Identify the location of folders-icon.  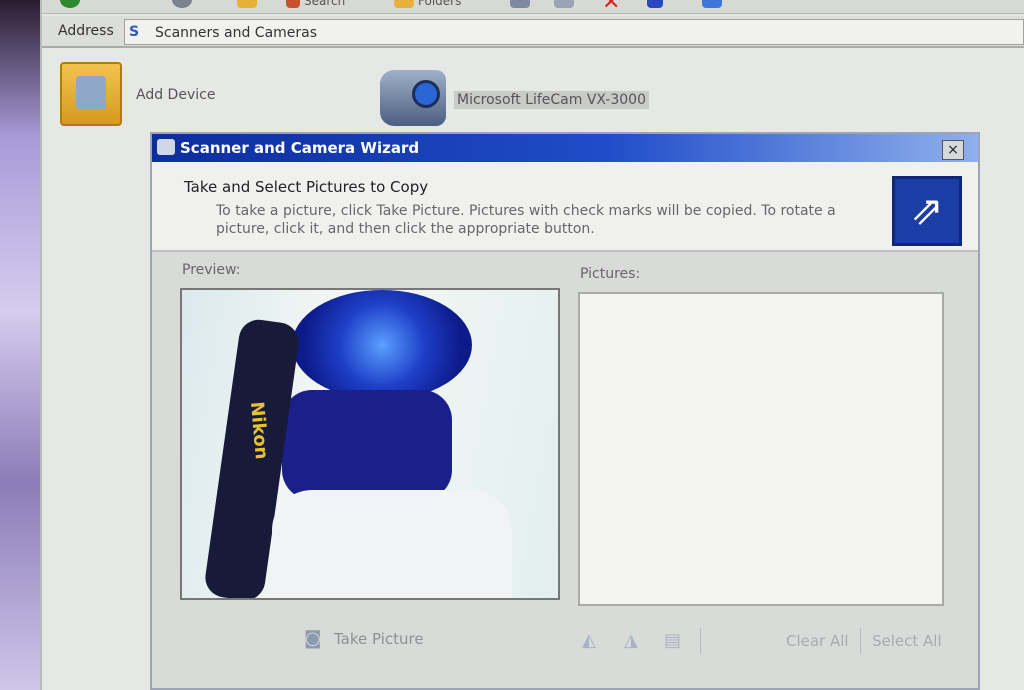
(404, 4).